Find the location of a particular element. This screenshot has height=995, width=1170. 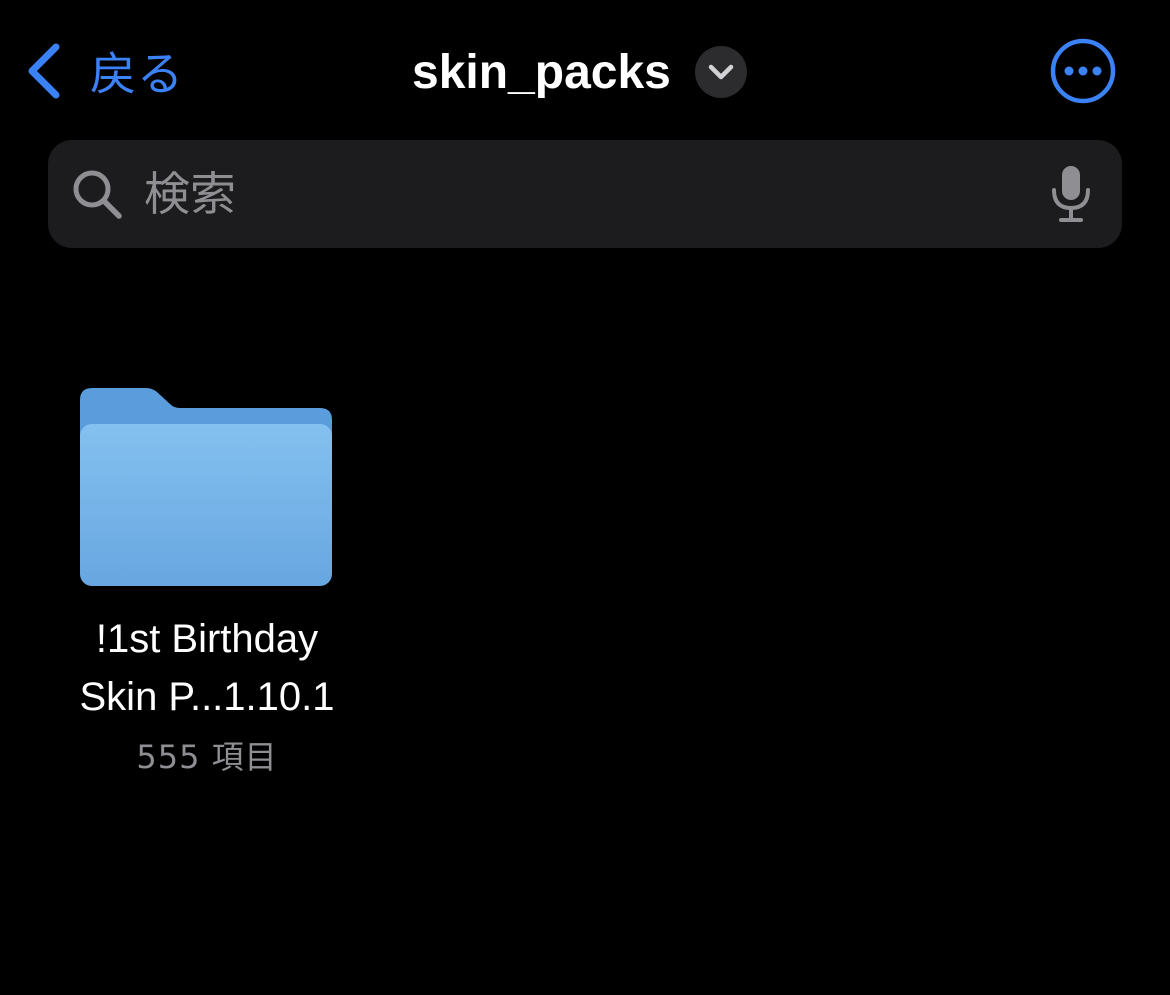

magnifying-glass-icon is located at coordinates (97, 194).